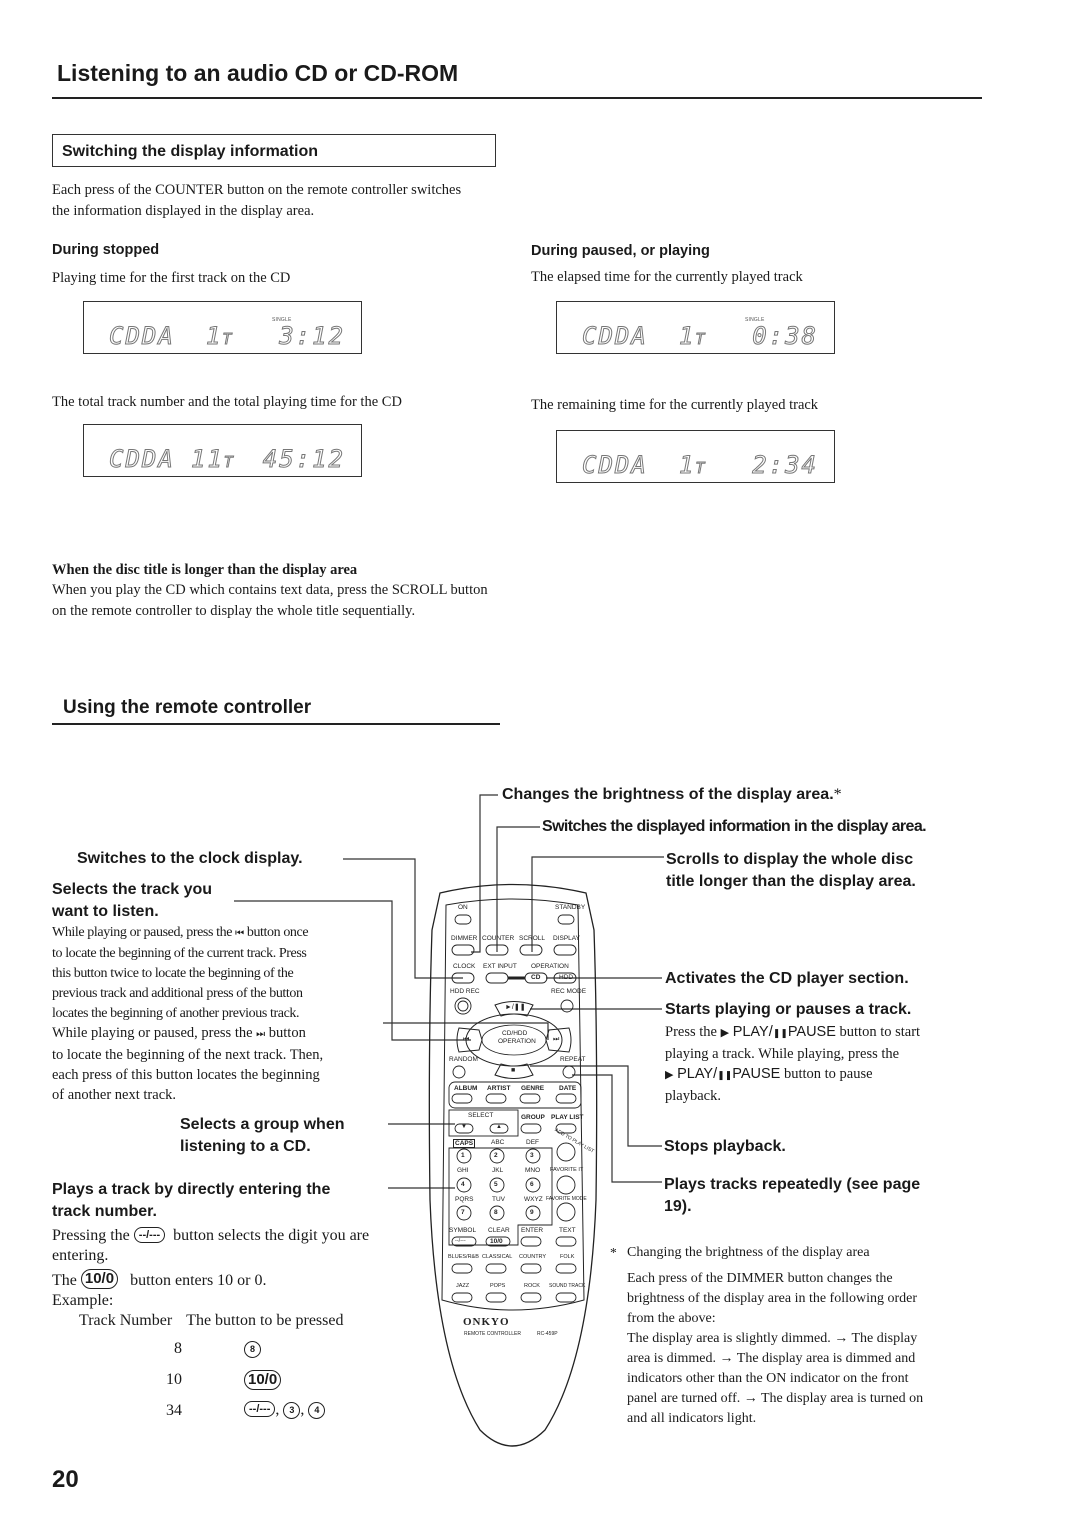 Image resolution: width=1080 pixels, height=1528 pixels. I want to click on example-track: 34, so click(174, 1410).